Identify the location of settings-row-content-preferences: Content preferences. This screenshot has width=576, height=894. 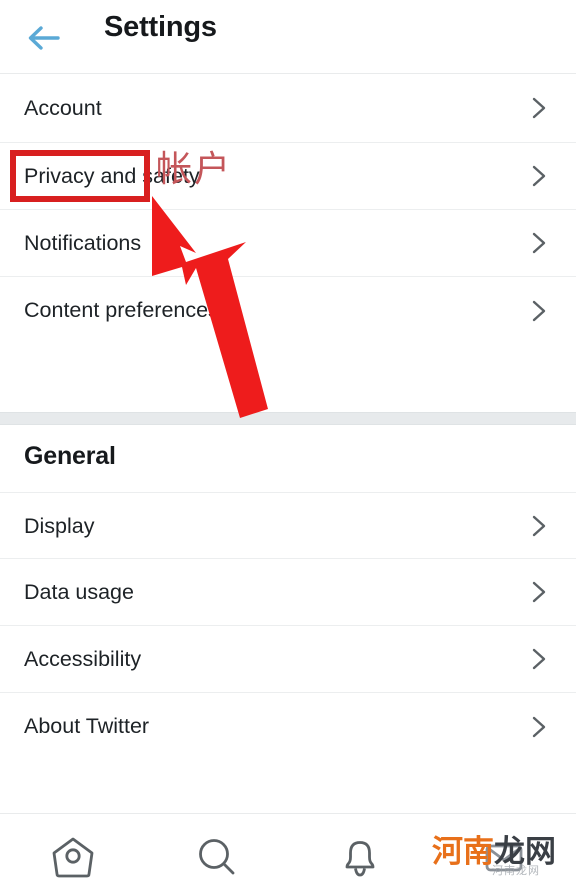
(288, 310).